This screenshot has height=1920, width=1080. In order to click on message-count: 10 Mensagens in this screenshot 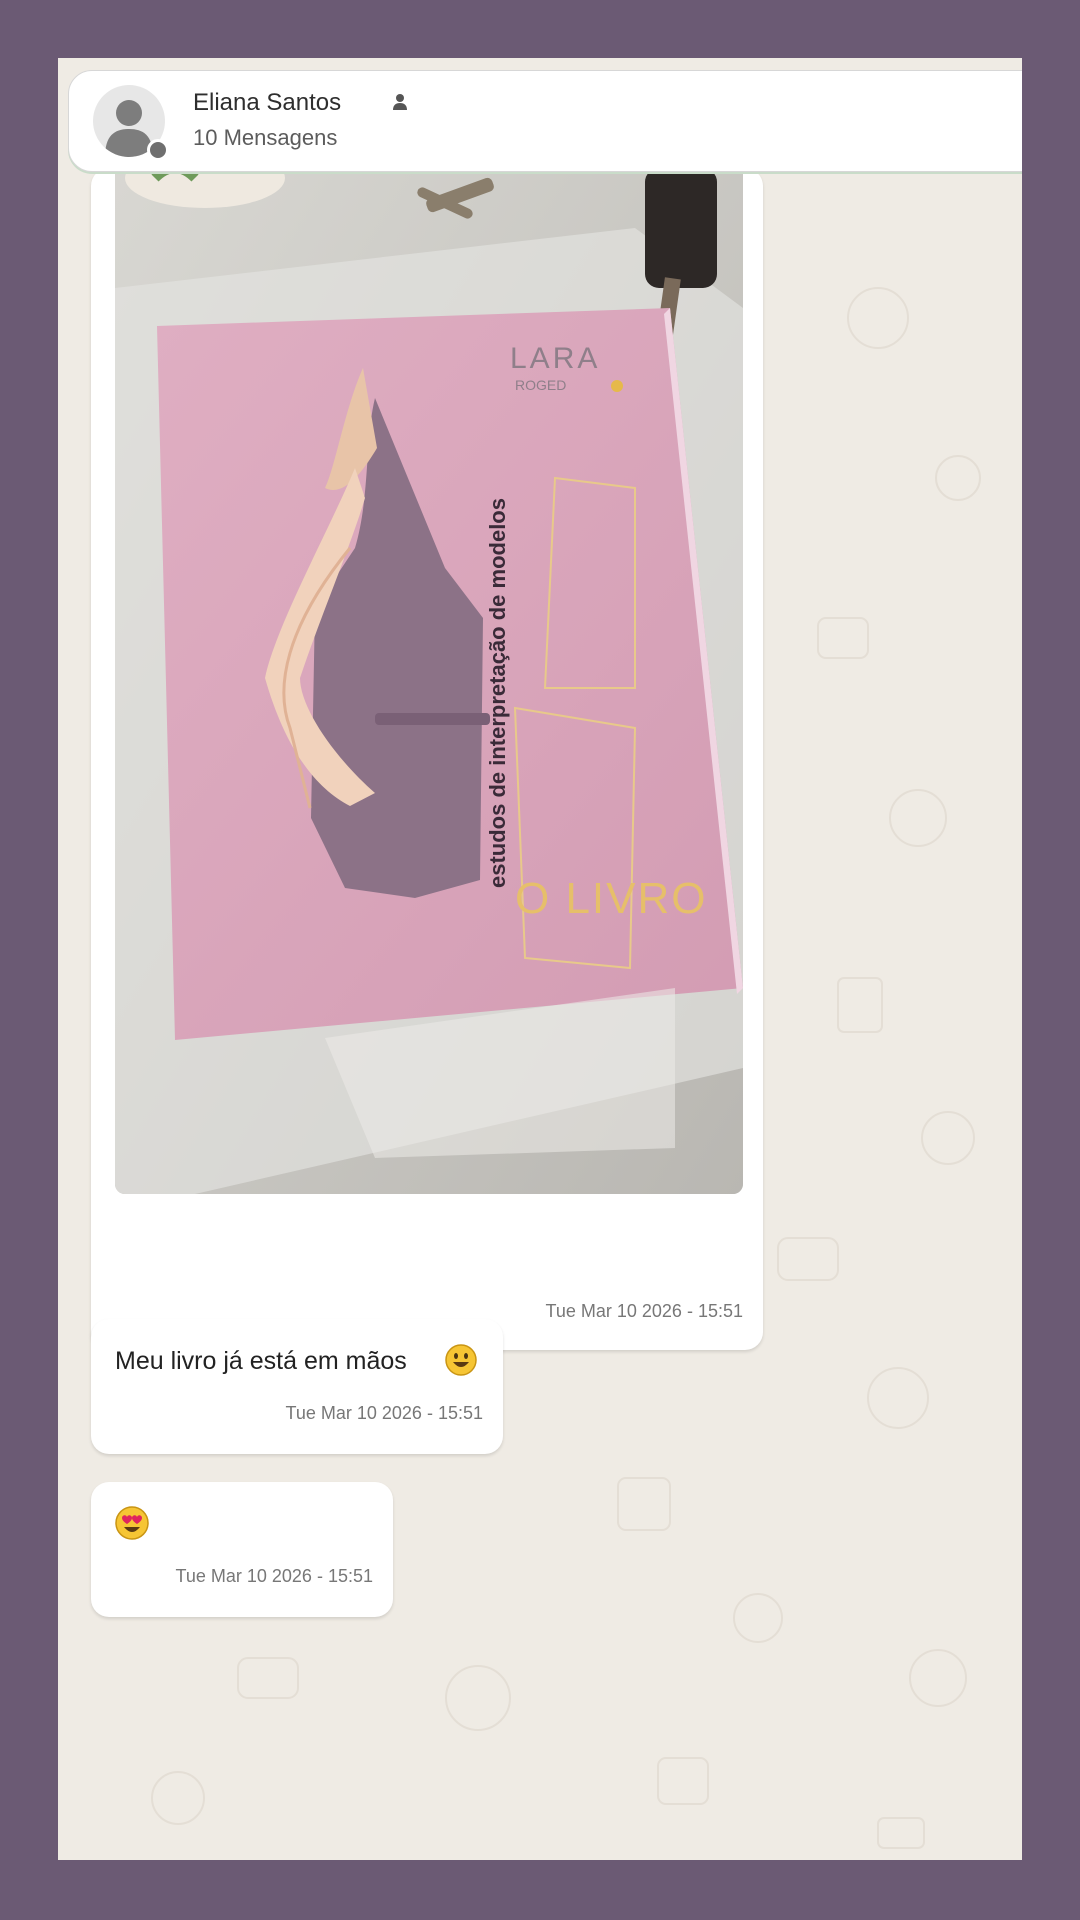, I will do `click(265, 137)`.